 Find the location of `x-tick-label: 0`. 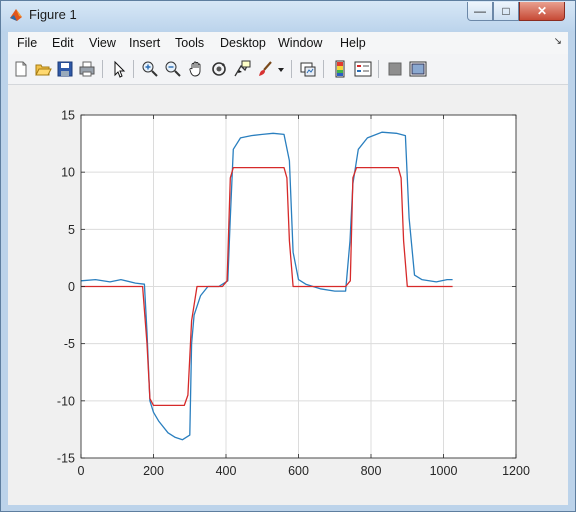

x-tick-label: 0 is located at coordinates (81, 471).